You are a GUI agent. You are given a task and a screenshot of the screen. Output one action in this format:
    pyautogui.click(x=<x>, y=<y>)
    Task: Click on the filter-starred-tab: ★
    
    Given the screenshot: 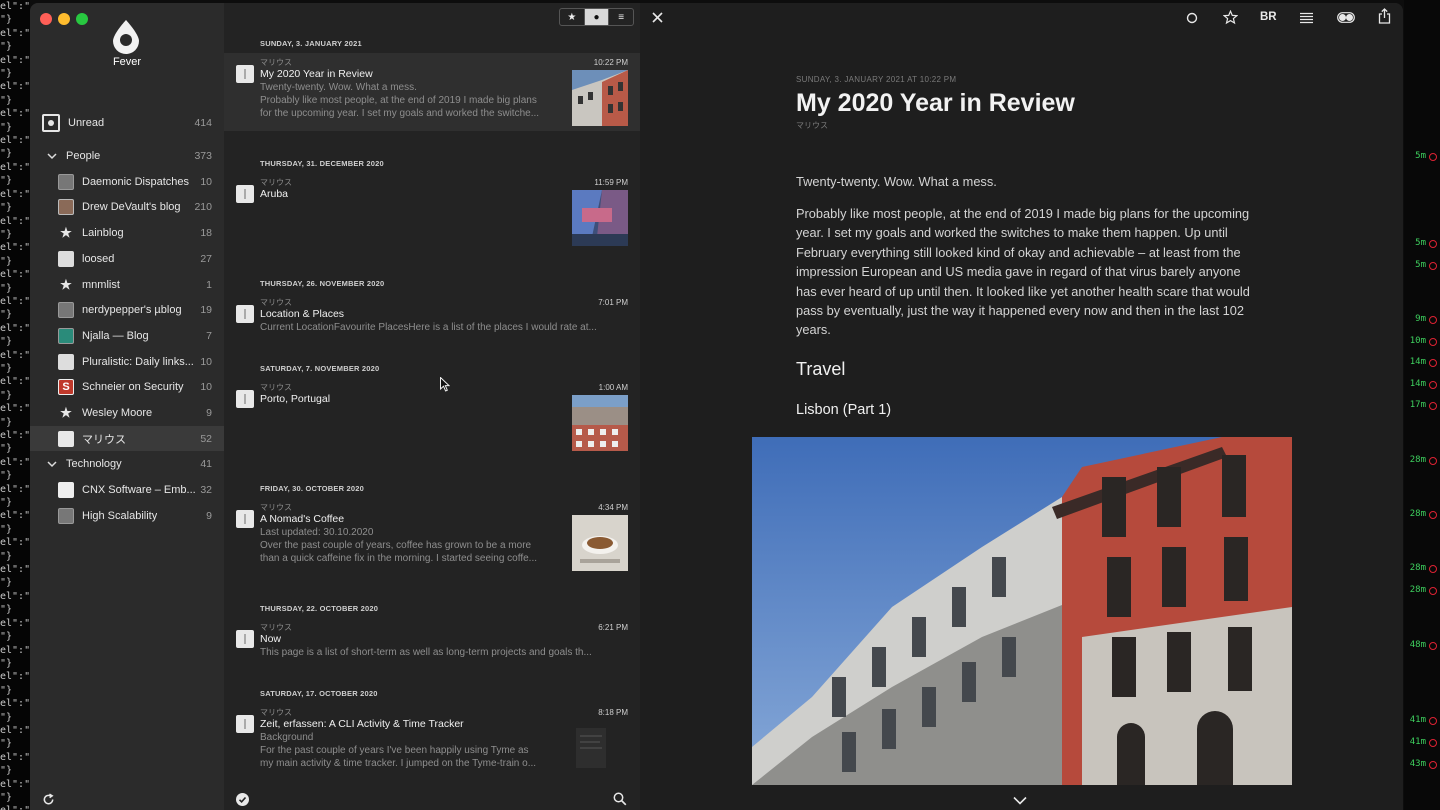 What is the action you would take?
    pyautogui.click(x=572, y=17)
    